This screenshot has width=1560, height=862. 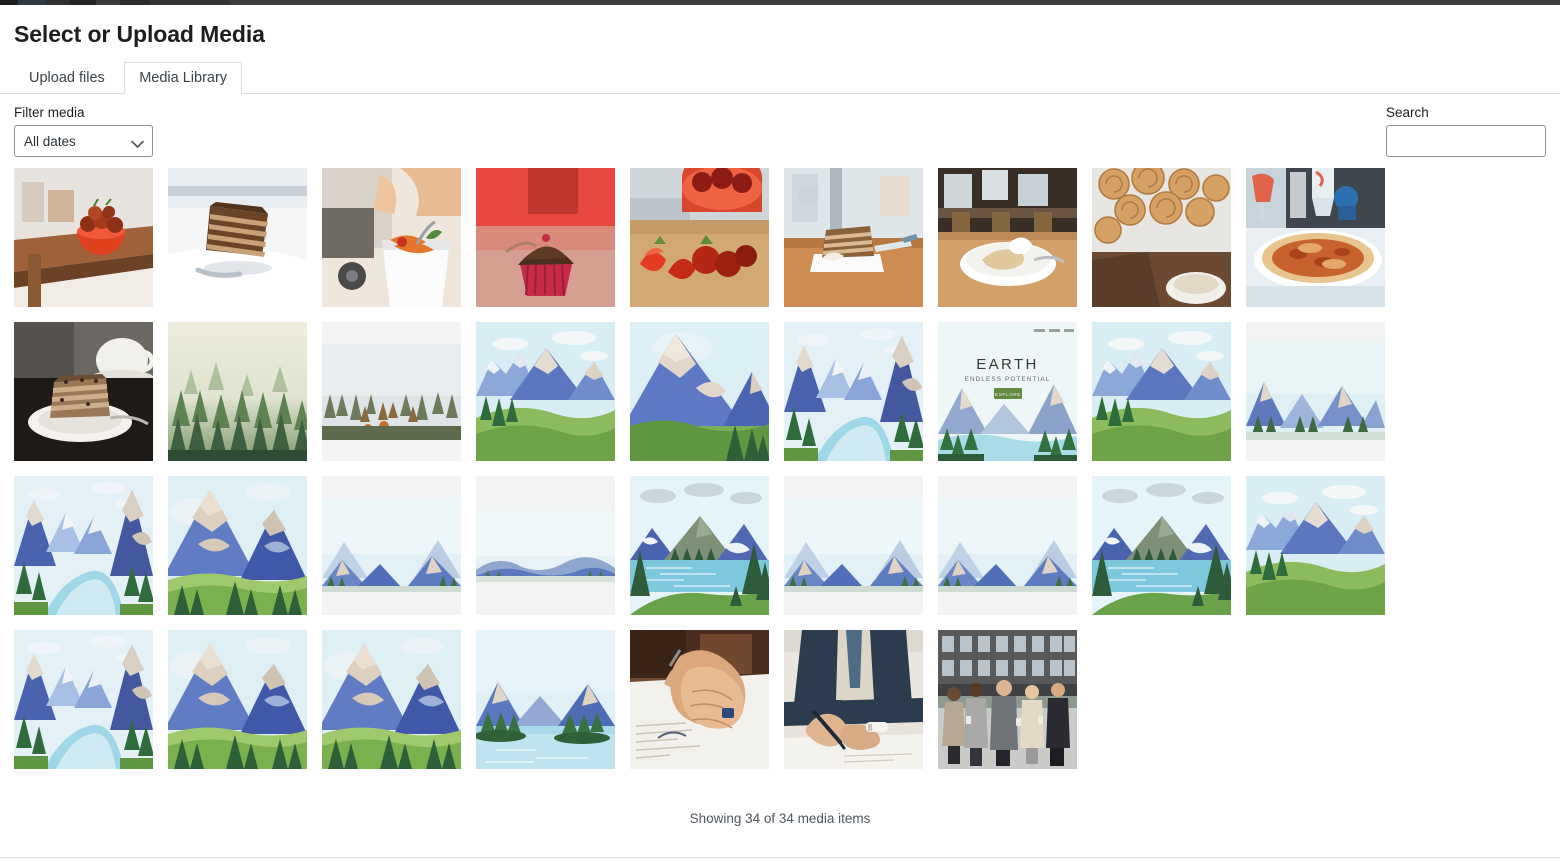 I want to click on page-title: Select or Upload Media, so click(x=139, y=34).